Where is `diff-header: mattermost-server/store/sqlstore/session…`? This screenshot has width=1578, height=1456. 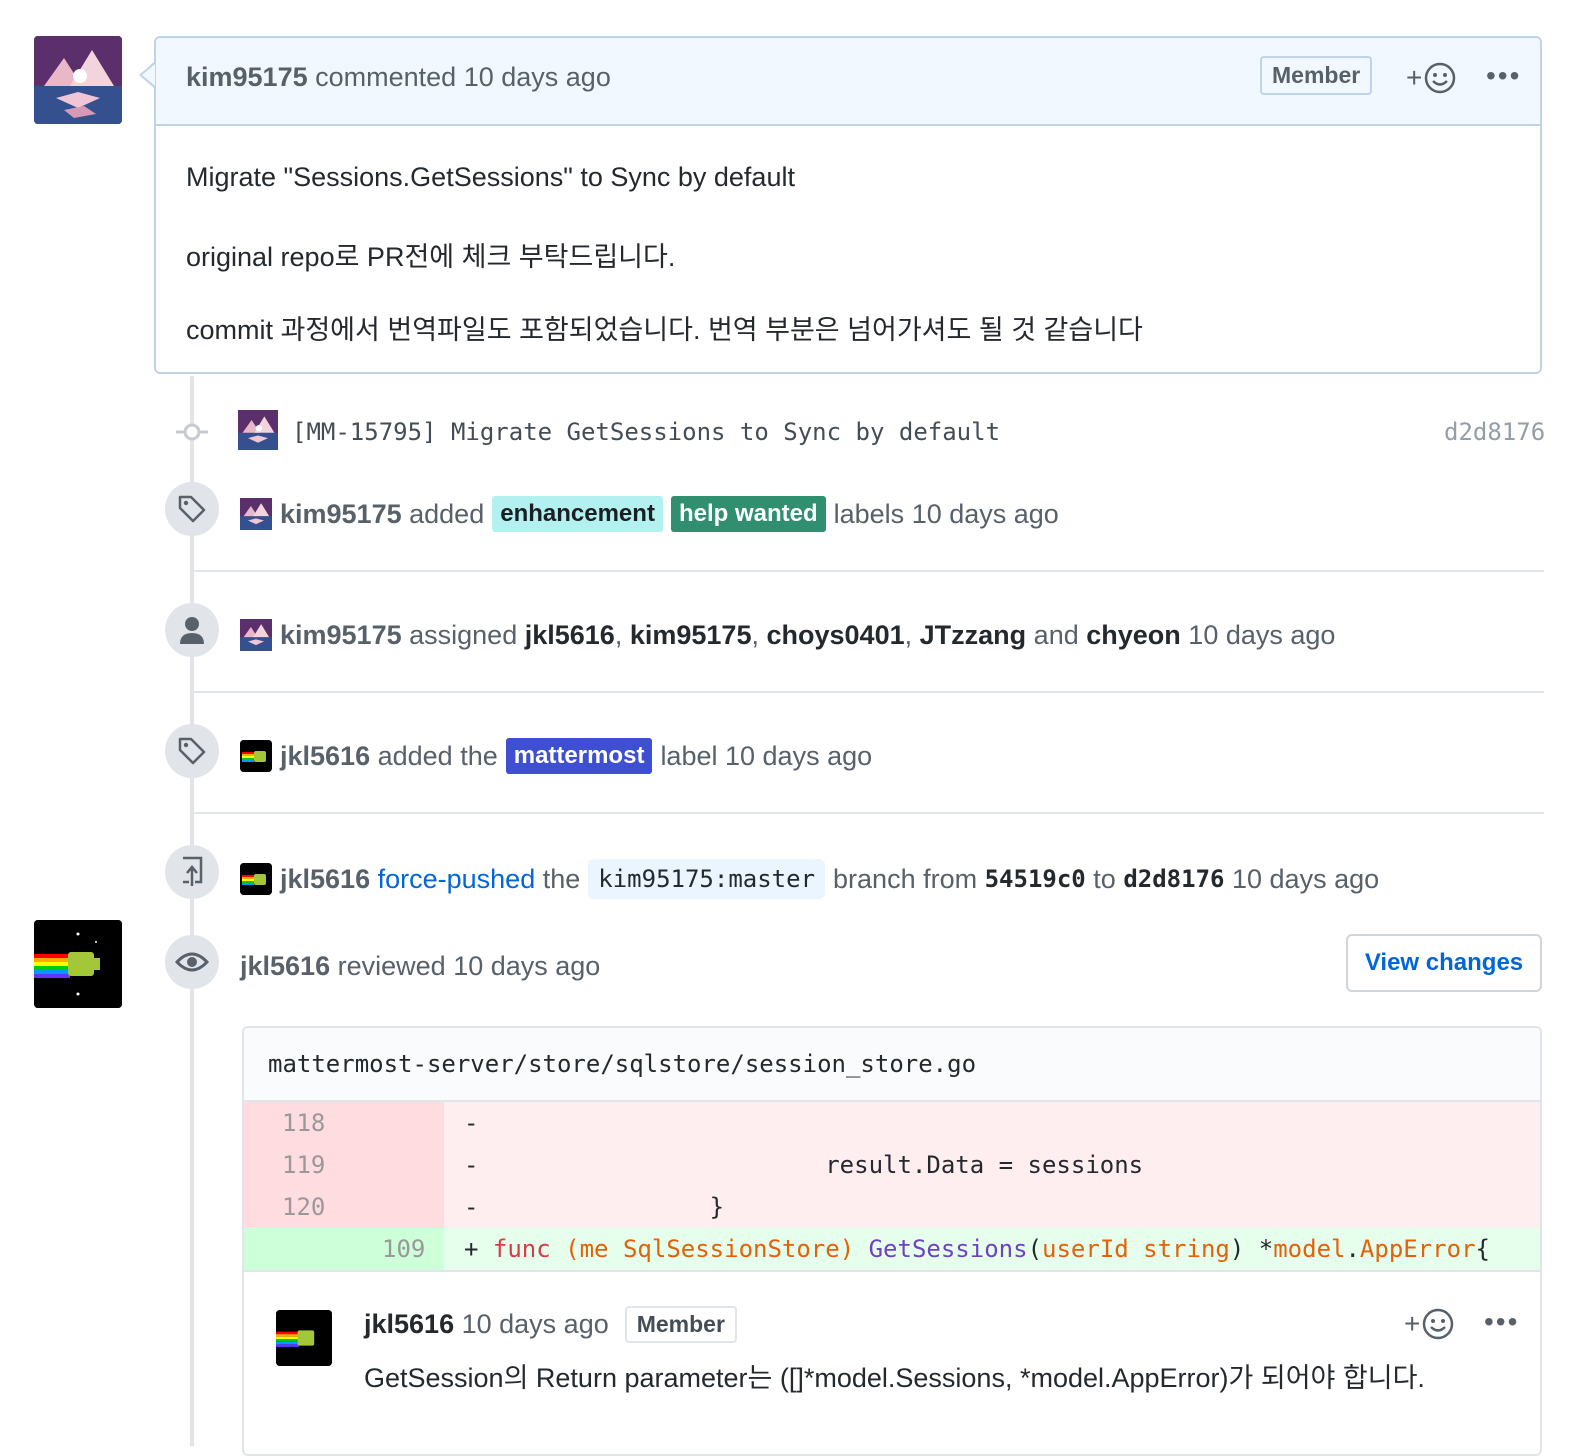
diff-header: mattermost-server/store/sqlstore/session… is located at coordinates (892, 1065).